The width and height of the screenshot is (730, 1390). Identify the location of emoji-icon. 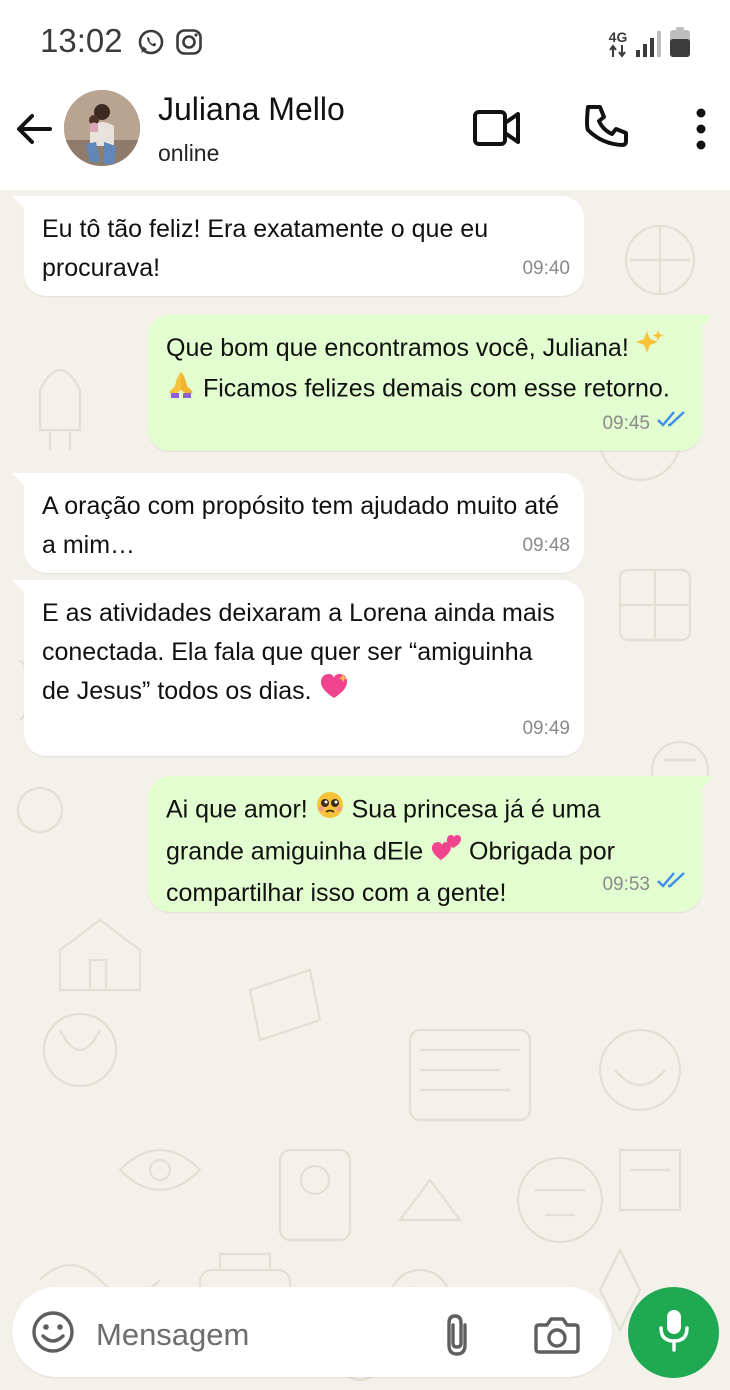
(53, 1334).